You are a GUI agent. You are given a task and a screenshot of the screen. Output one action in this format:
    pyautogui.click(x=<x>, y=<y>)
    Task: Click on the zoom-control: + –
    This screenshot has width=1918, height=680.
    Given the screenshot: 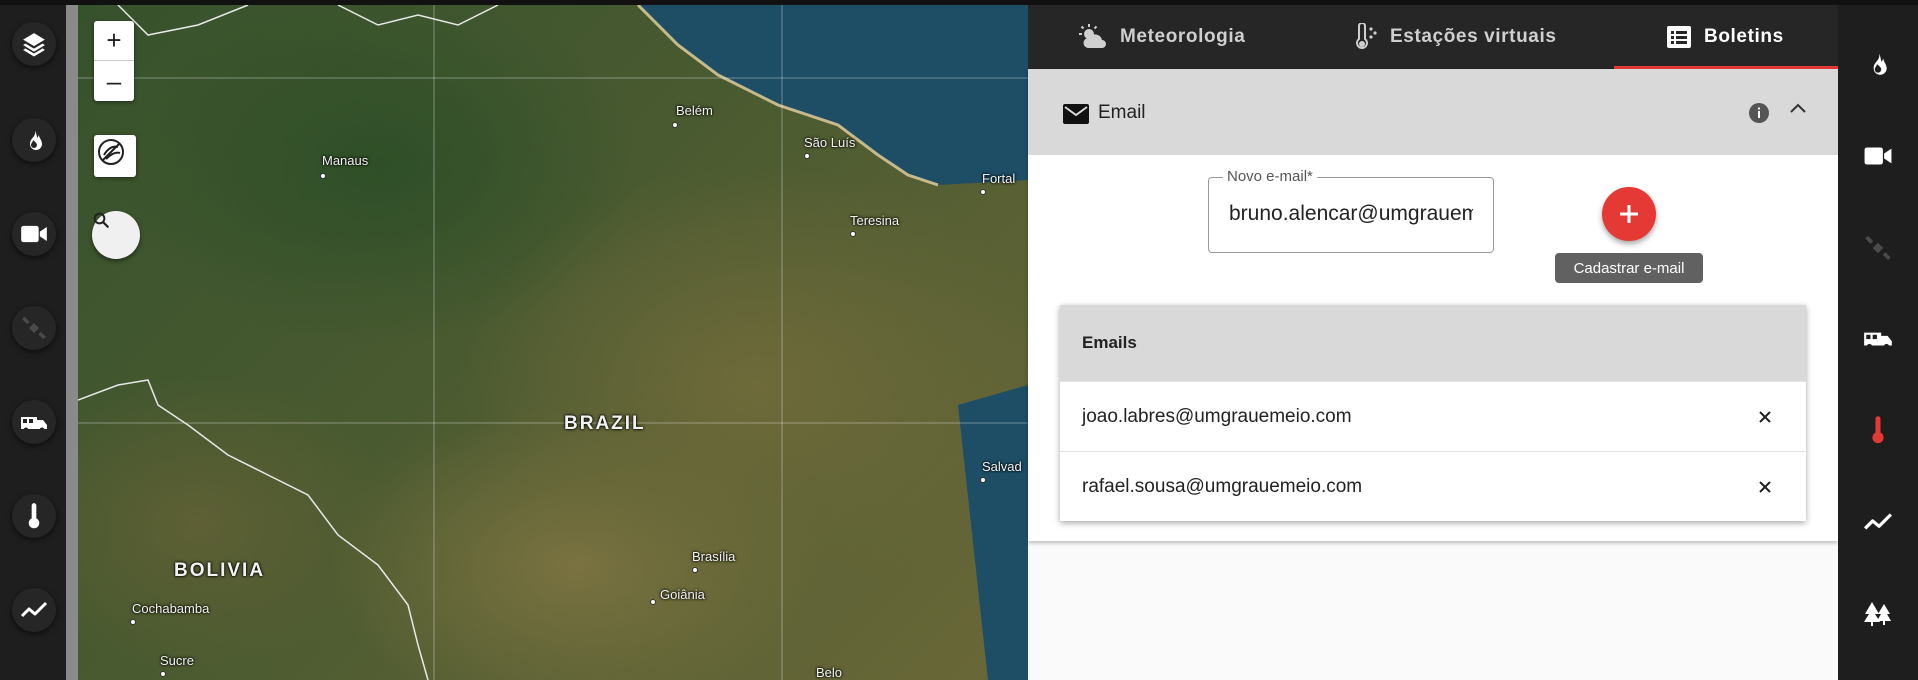 What is the action you would take?
    pyautogui.click(x=114, y=61)
    